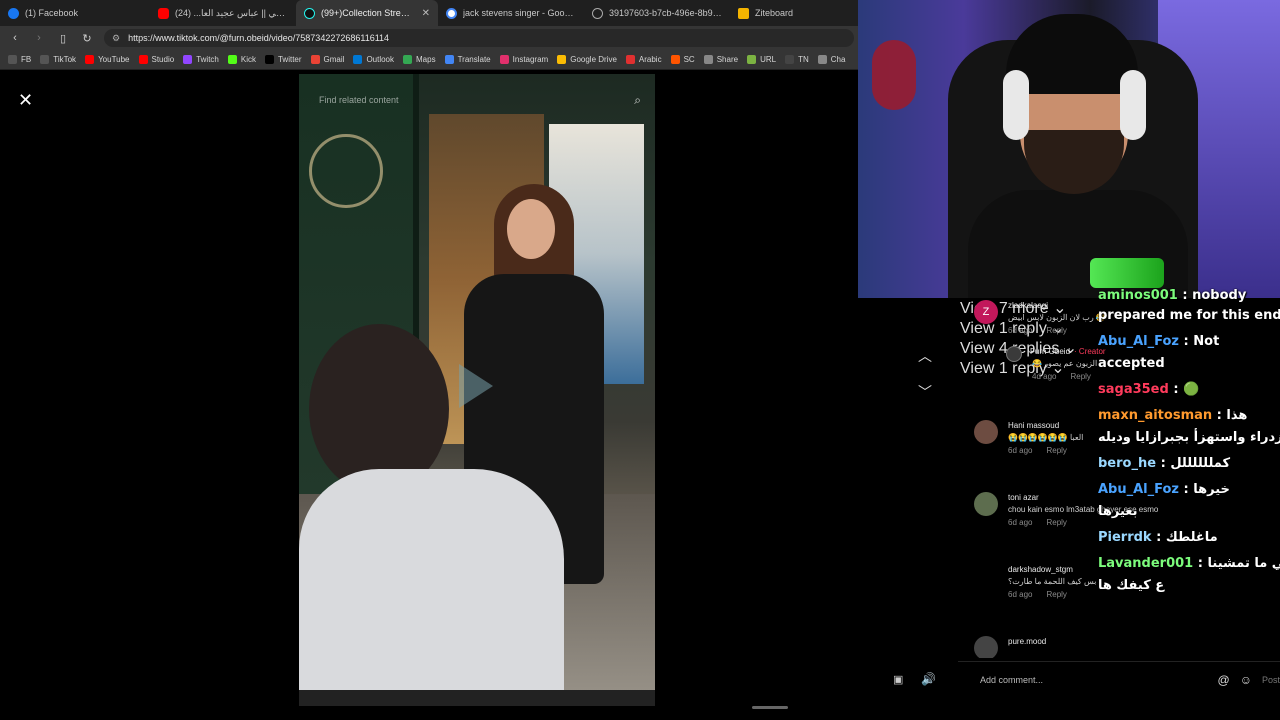 The height and width of the screenshot is (720, 1280). Describe the element at coordinates (1224, 680) in the screenshot. I see `mention-icon: @` at that location.